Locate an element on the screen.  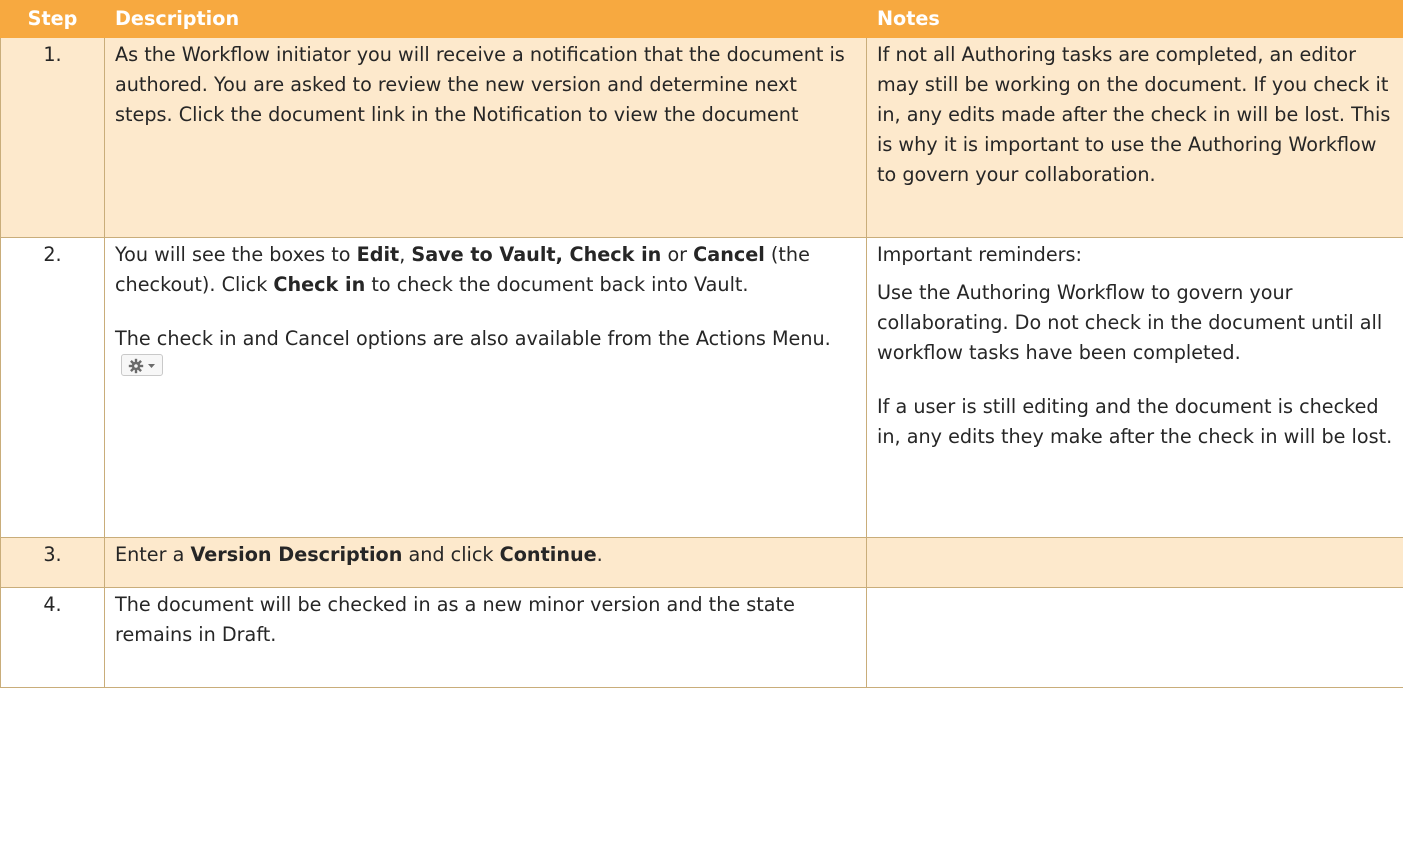
step-number: 2. is located at coordinates (52, 387).